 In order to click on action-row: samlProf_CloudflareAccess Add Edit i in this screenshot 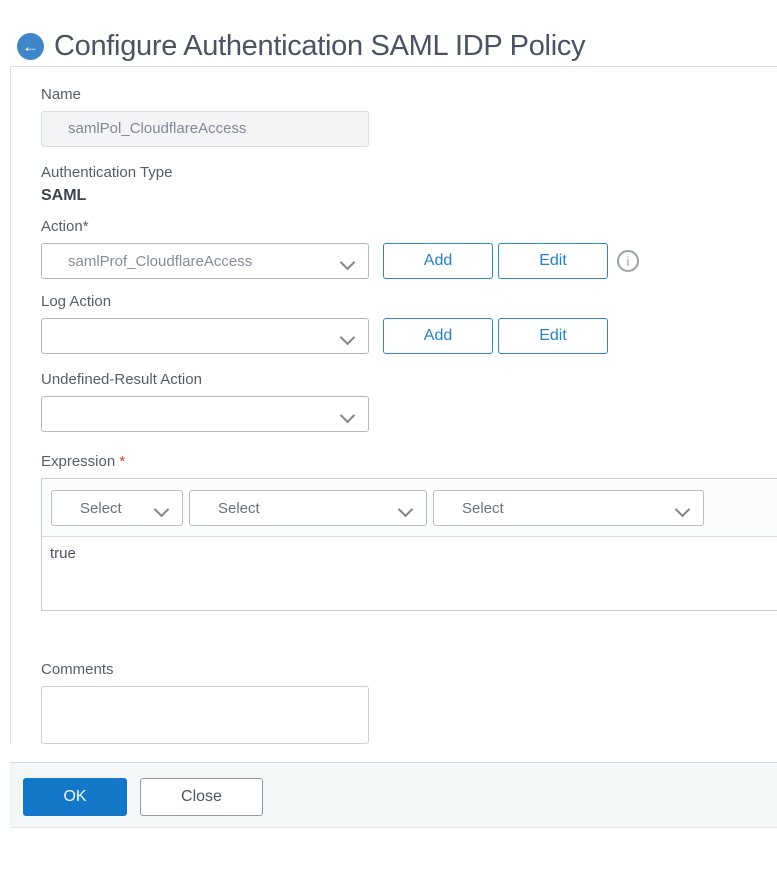, I will do `click(409, 261)`.